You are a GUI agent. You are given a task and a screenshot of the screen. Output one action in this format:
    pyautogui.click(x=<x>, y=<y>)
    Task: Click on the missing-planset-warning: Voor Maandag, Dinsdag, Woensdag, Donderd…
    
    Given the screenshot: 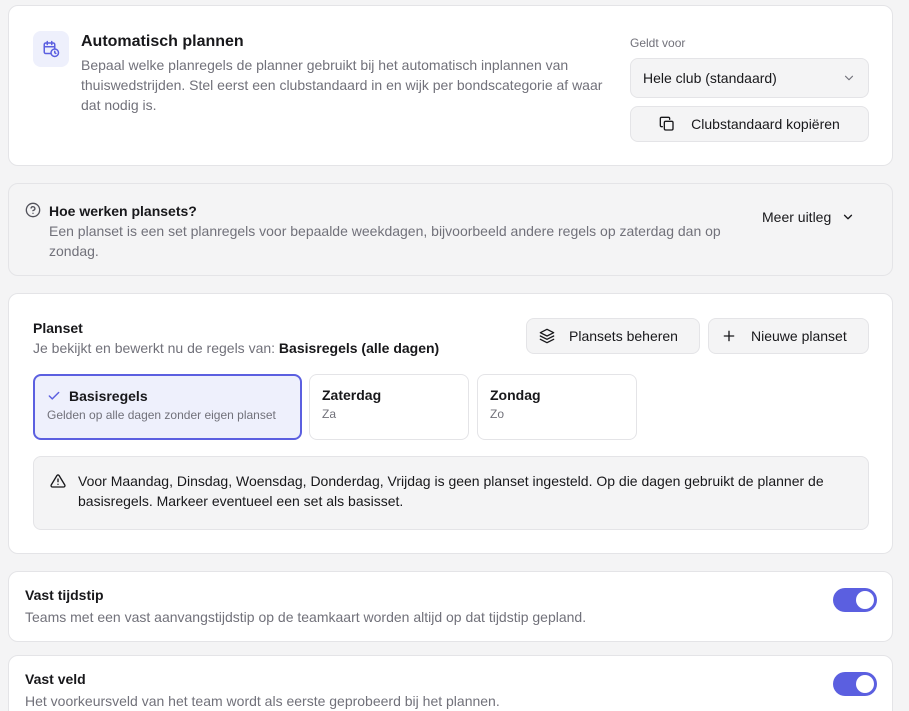 What is the action you would take?
    pyautogui.click(x=451, y=493)
    